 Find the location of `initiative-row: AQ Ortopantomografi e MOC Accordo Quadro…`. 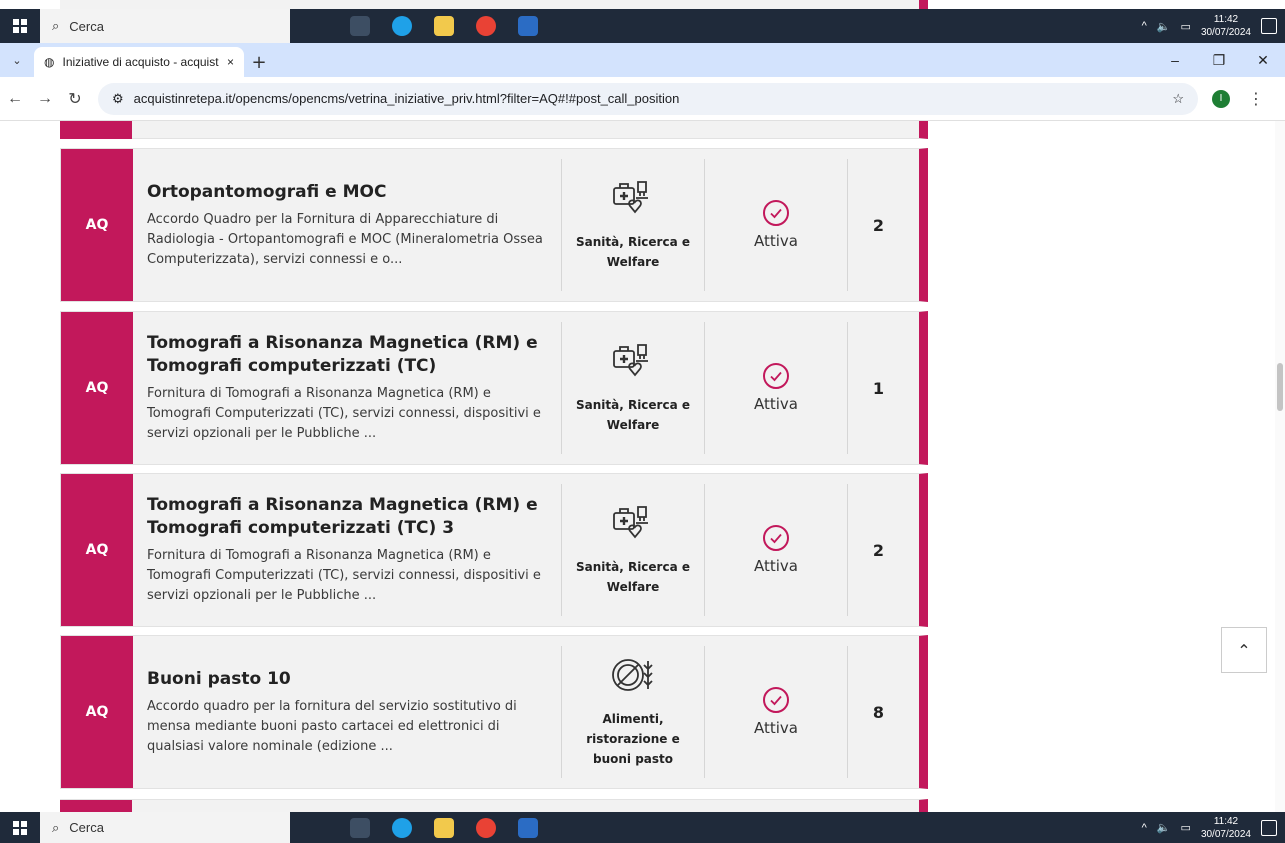

initiative-row: AQ Ortopantomografi e MOC Accordo Quadro… is located at coordinates (494, 225).